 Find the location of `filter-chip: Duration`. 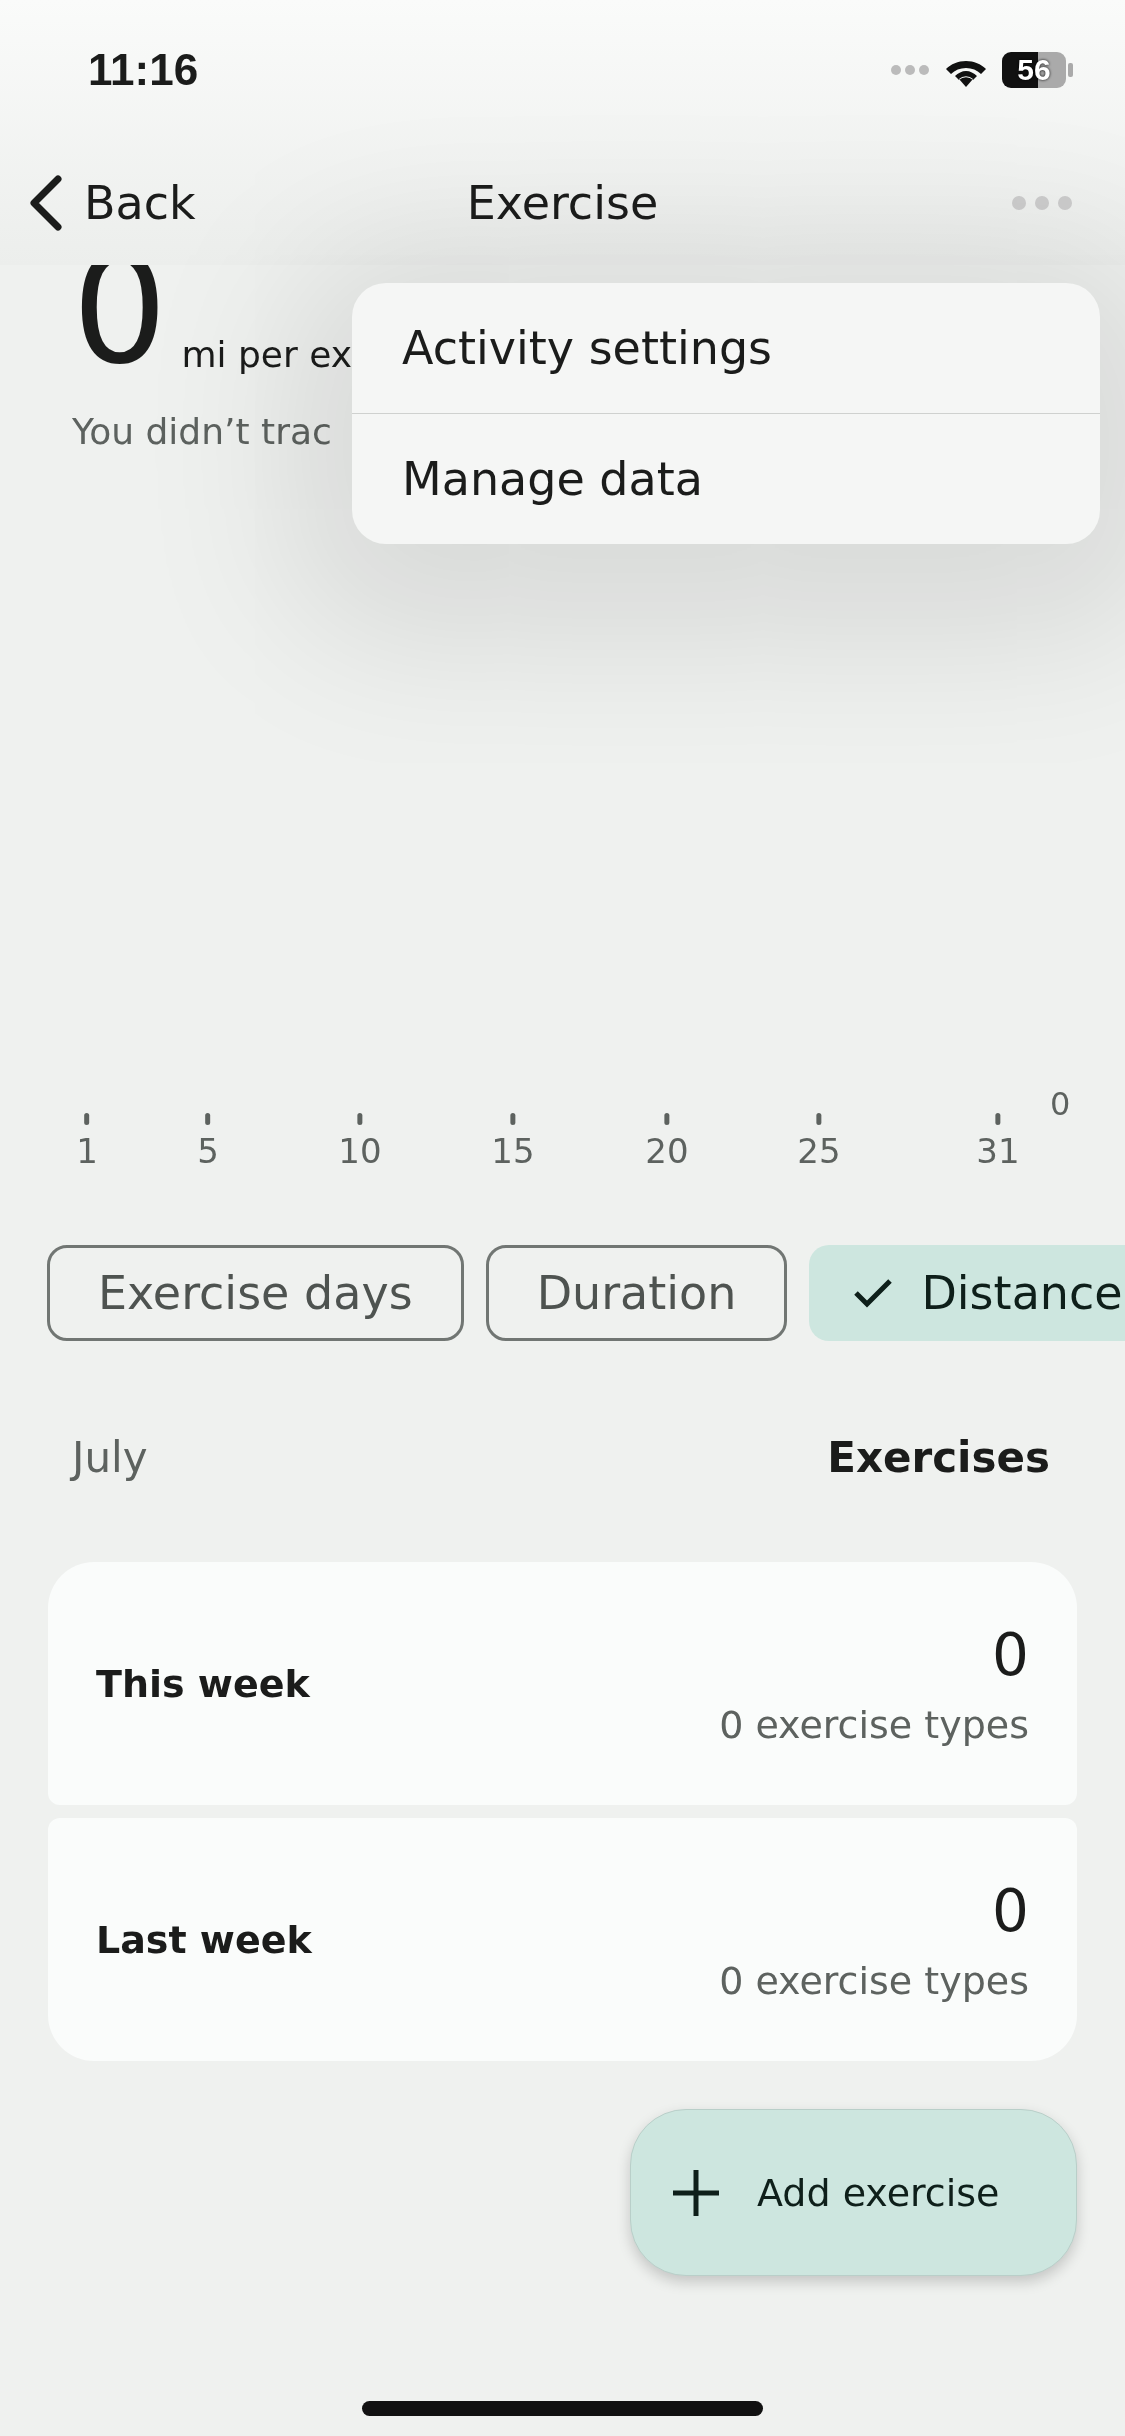

filter-chip: Duration is located at coordinates (636, 1293).